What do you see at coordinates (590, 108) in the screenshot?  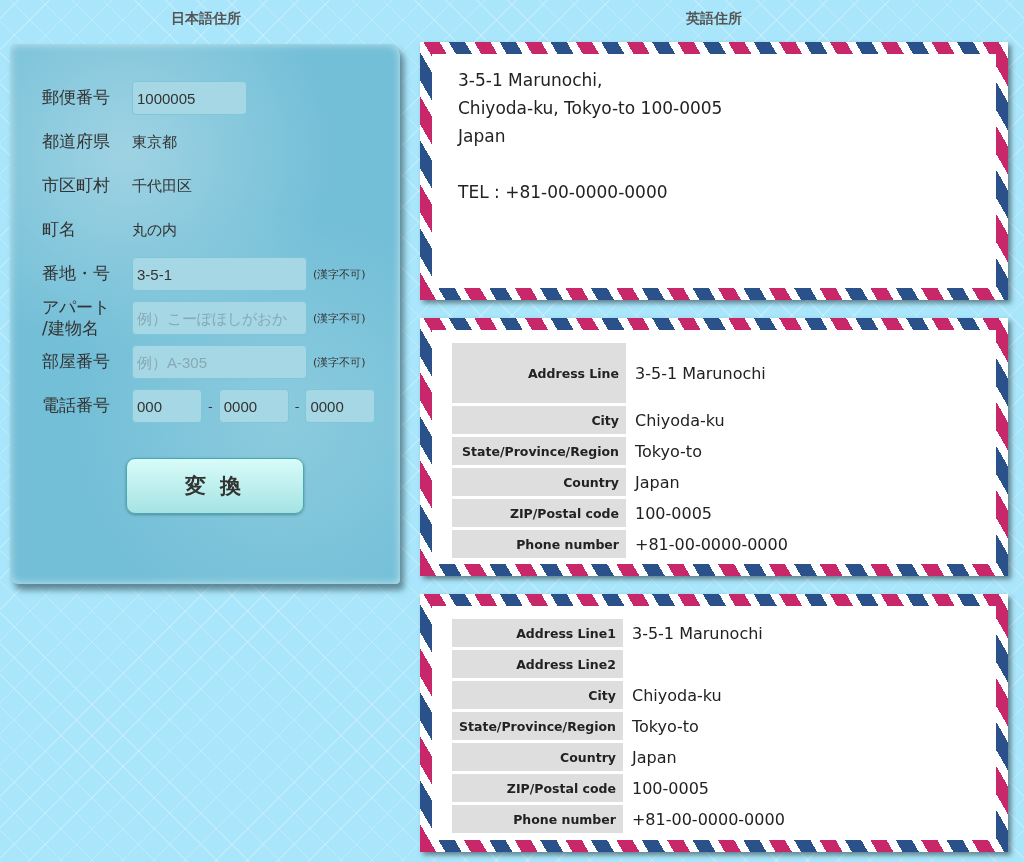 I see `address-text: 3-5-1 Marunochi, Chiyoda-ku, Tokyo-to 100-0005 Japan` at bounding box center [590, 108].